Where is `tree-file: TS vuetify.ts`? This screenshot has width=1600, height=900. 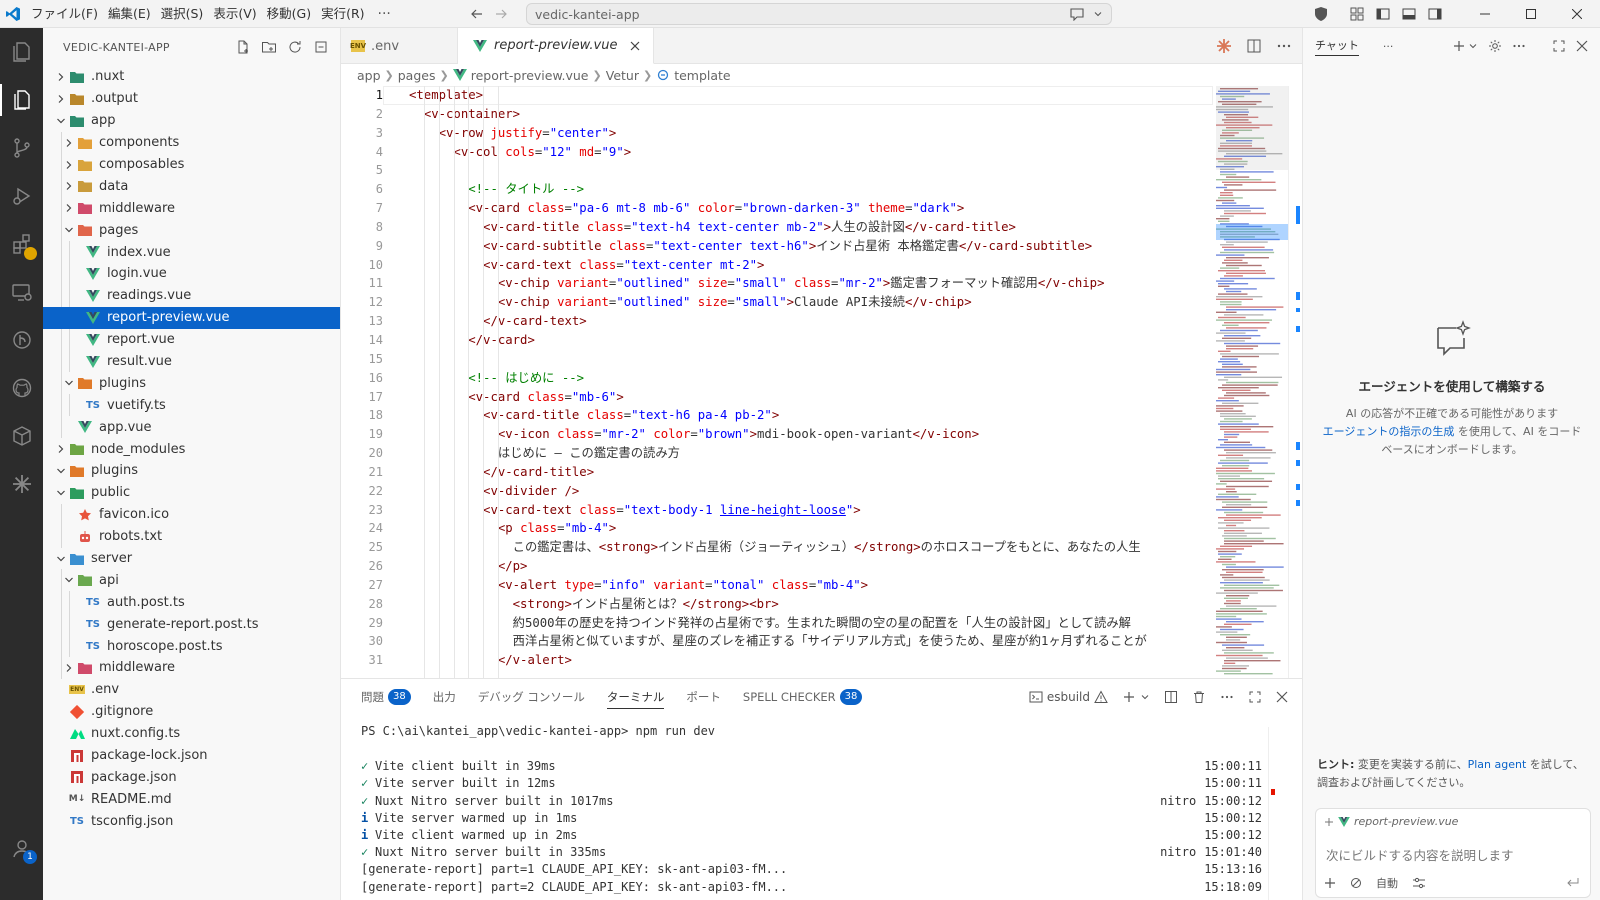 tree-file: TS vuetify.ts is located at coordinates (191, 405).